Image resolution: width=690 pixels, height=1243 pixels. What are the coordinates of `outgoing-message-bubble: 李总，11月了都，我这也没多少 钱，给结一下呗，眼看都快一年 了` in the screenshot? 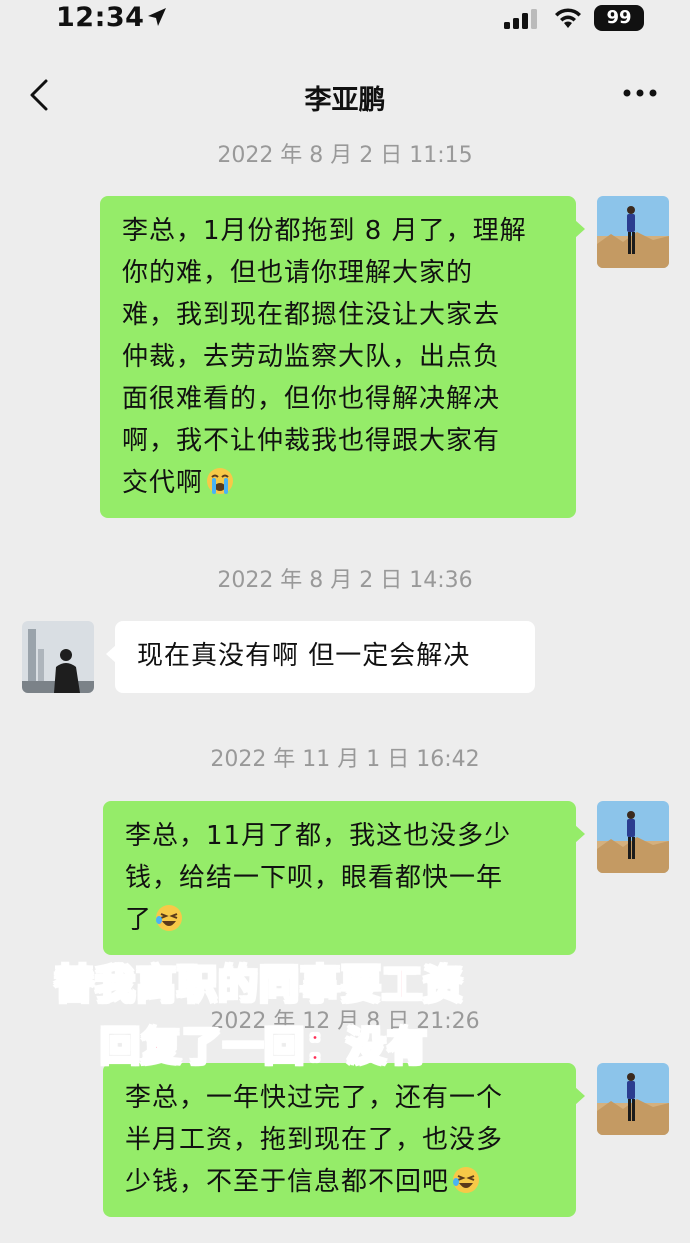 It's located at (344, 878).